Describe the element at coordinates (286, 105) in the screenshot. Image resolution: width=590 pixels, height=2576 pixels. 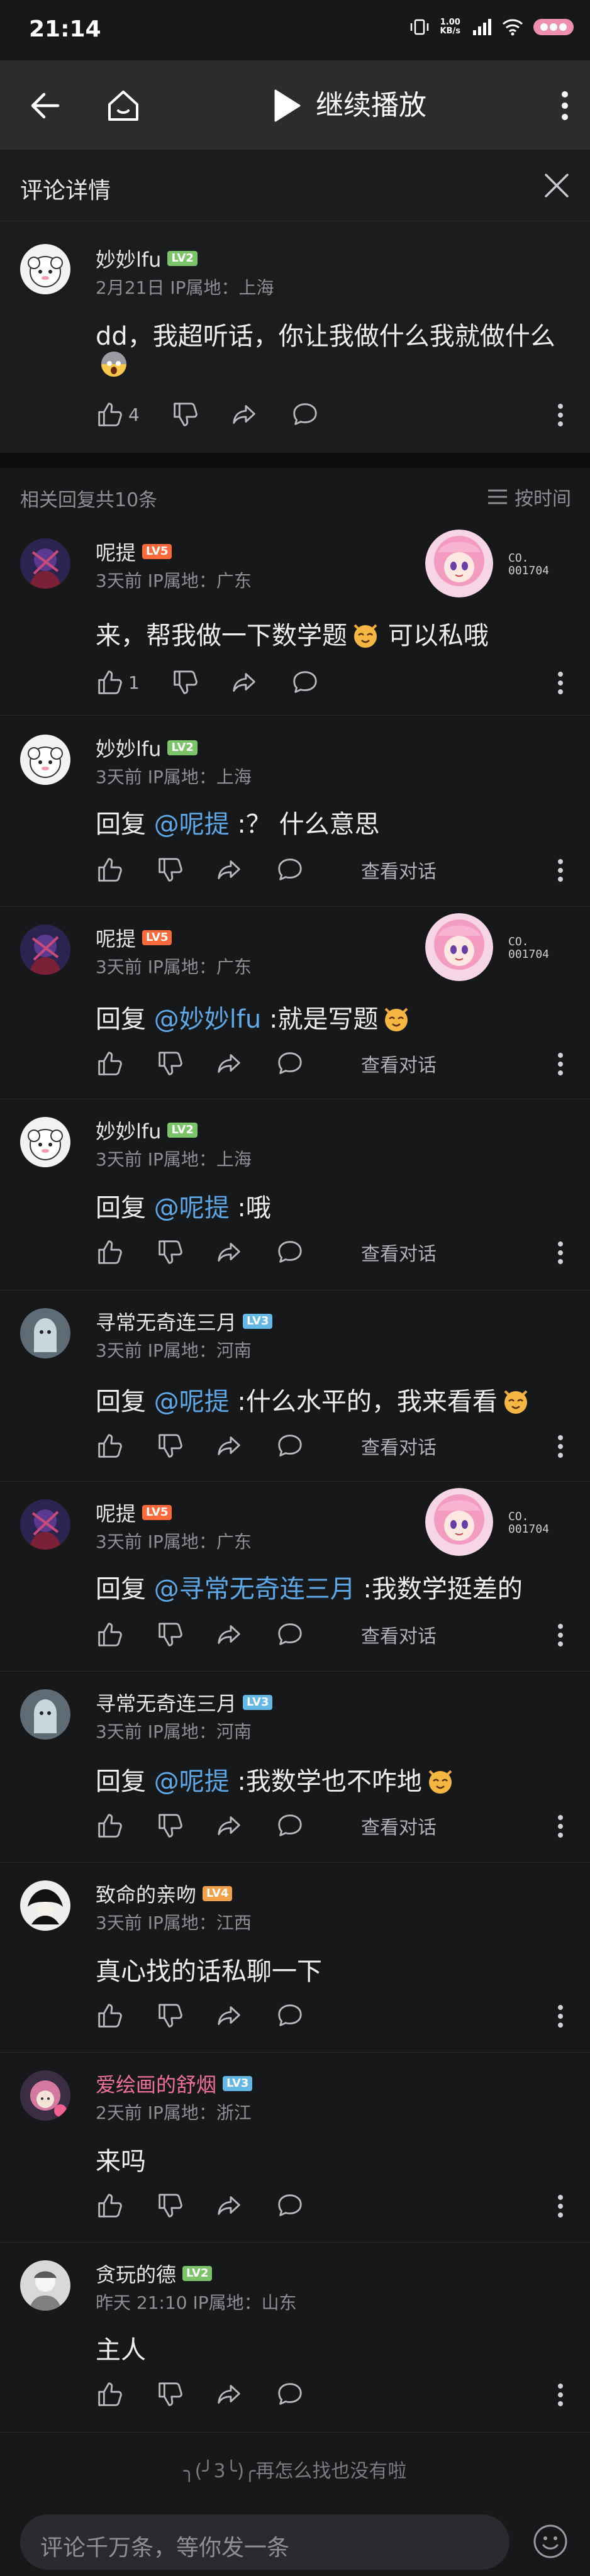
I see `play-icon` at that location.